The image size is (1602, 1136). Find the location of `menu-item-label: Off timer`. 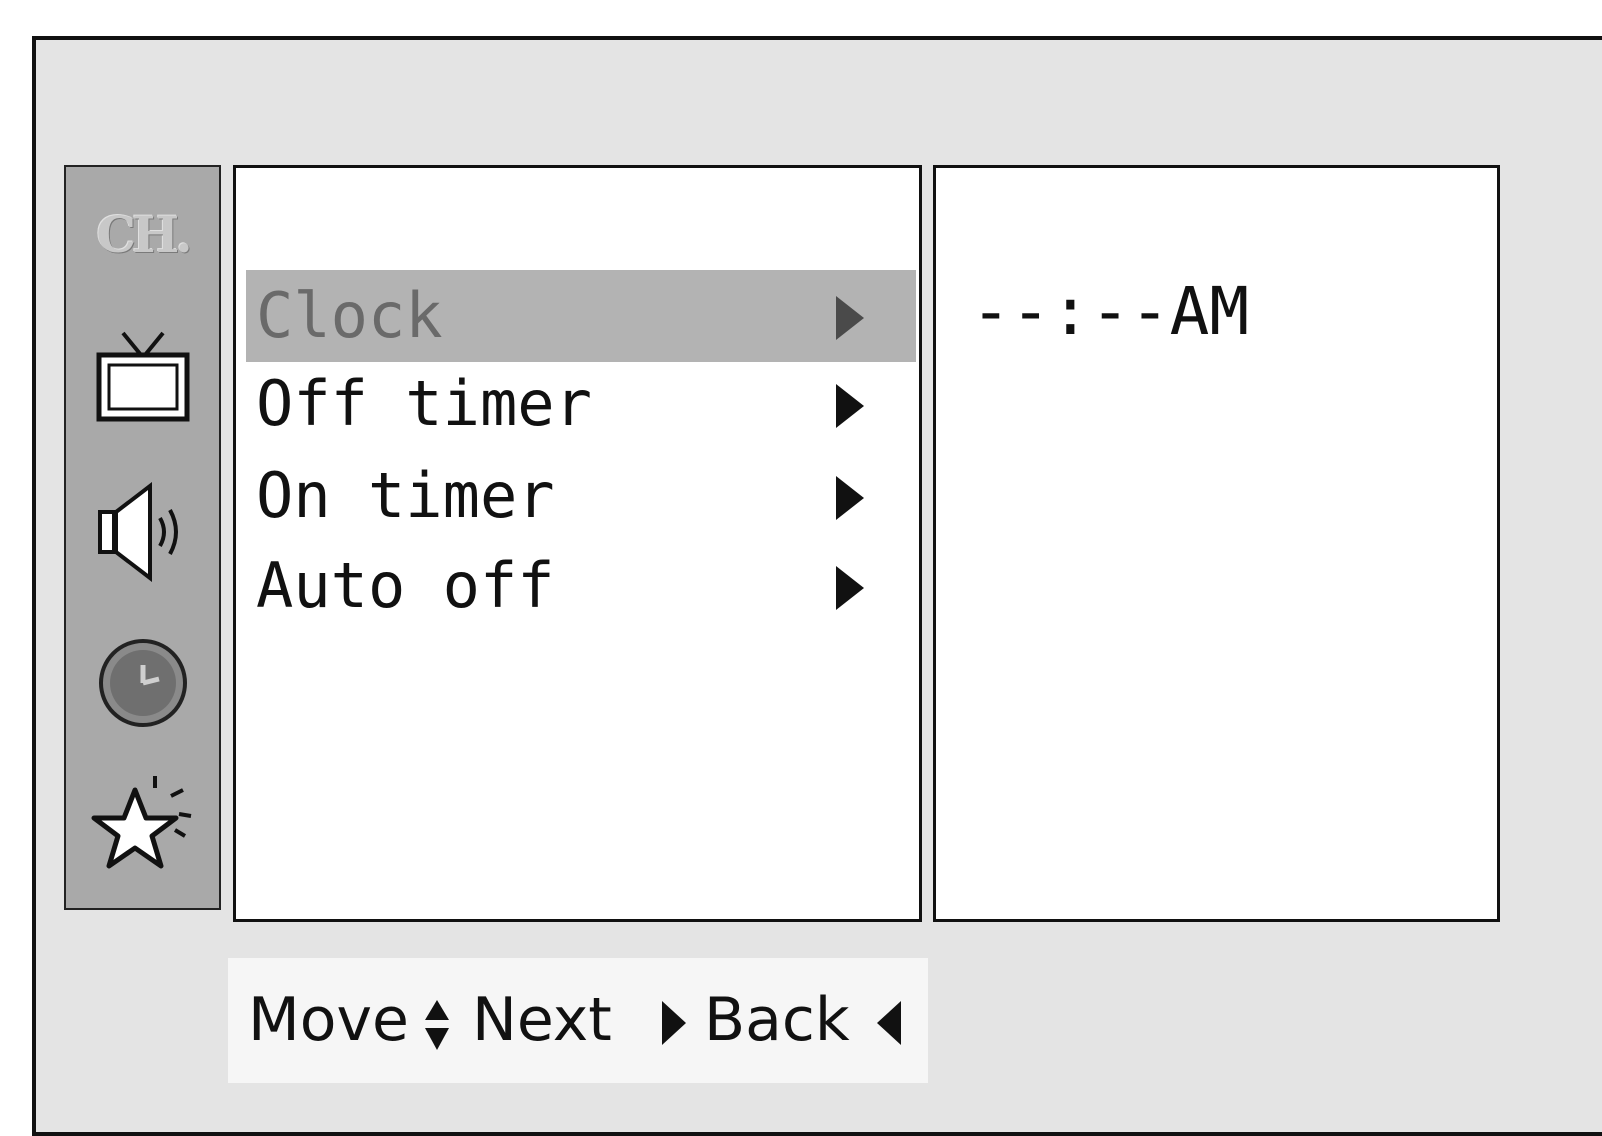

menu-item-label: Off timer is located at coordinates (424, 403).